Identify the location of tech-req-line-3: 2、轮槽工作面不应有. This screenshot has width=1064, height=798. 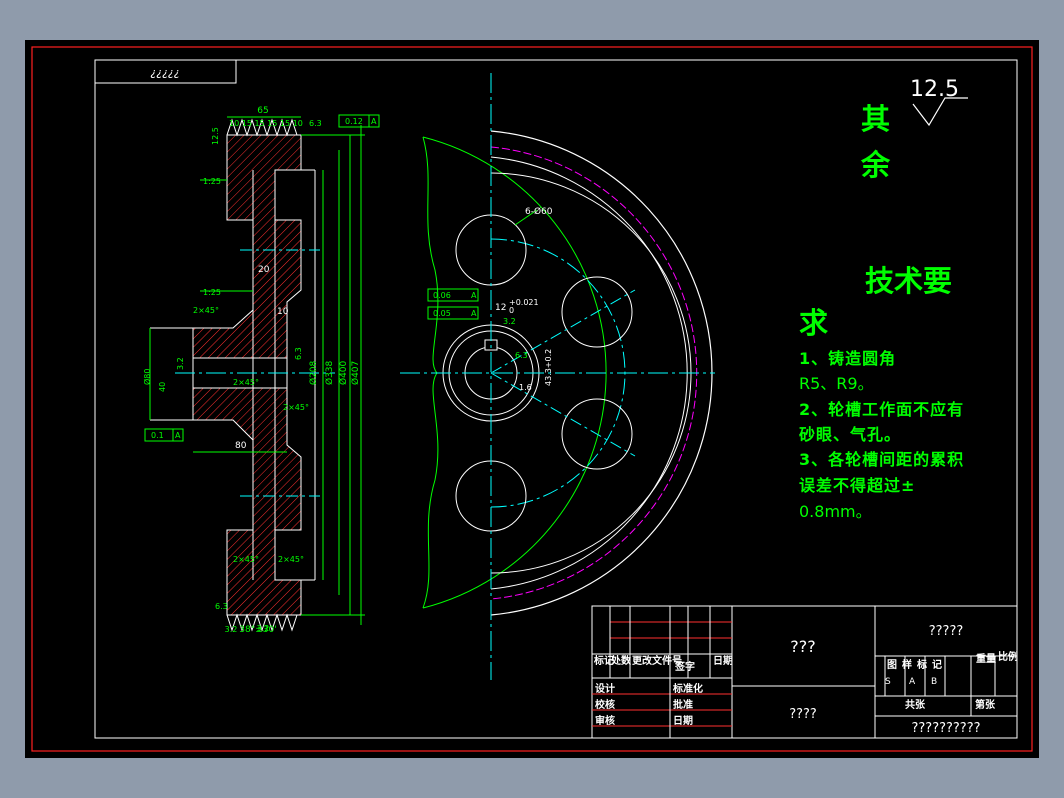
(882, 409).